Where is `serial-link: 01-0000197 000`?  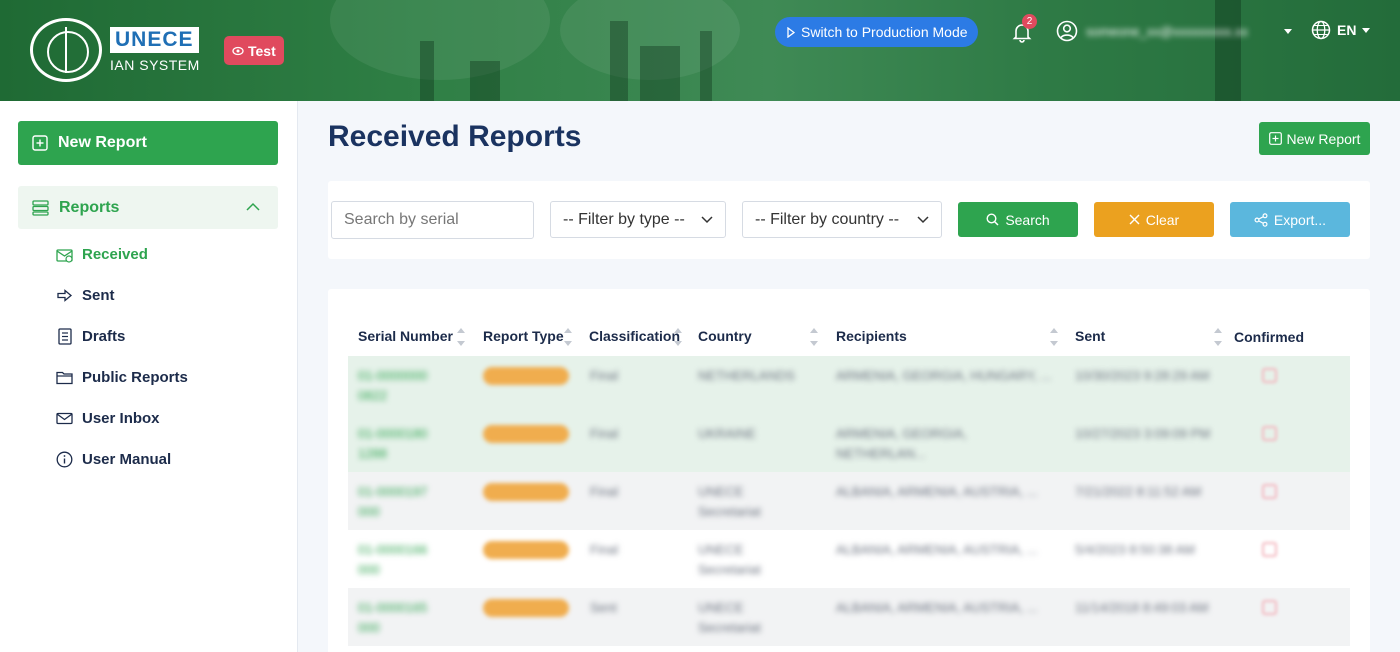 serial-link: 01-0000197 000 is located at coordinates (403, 502).